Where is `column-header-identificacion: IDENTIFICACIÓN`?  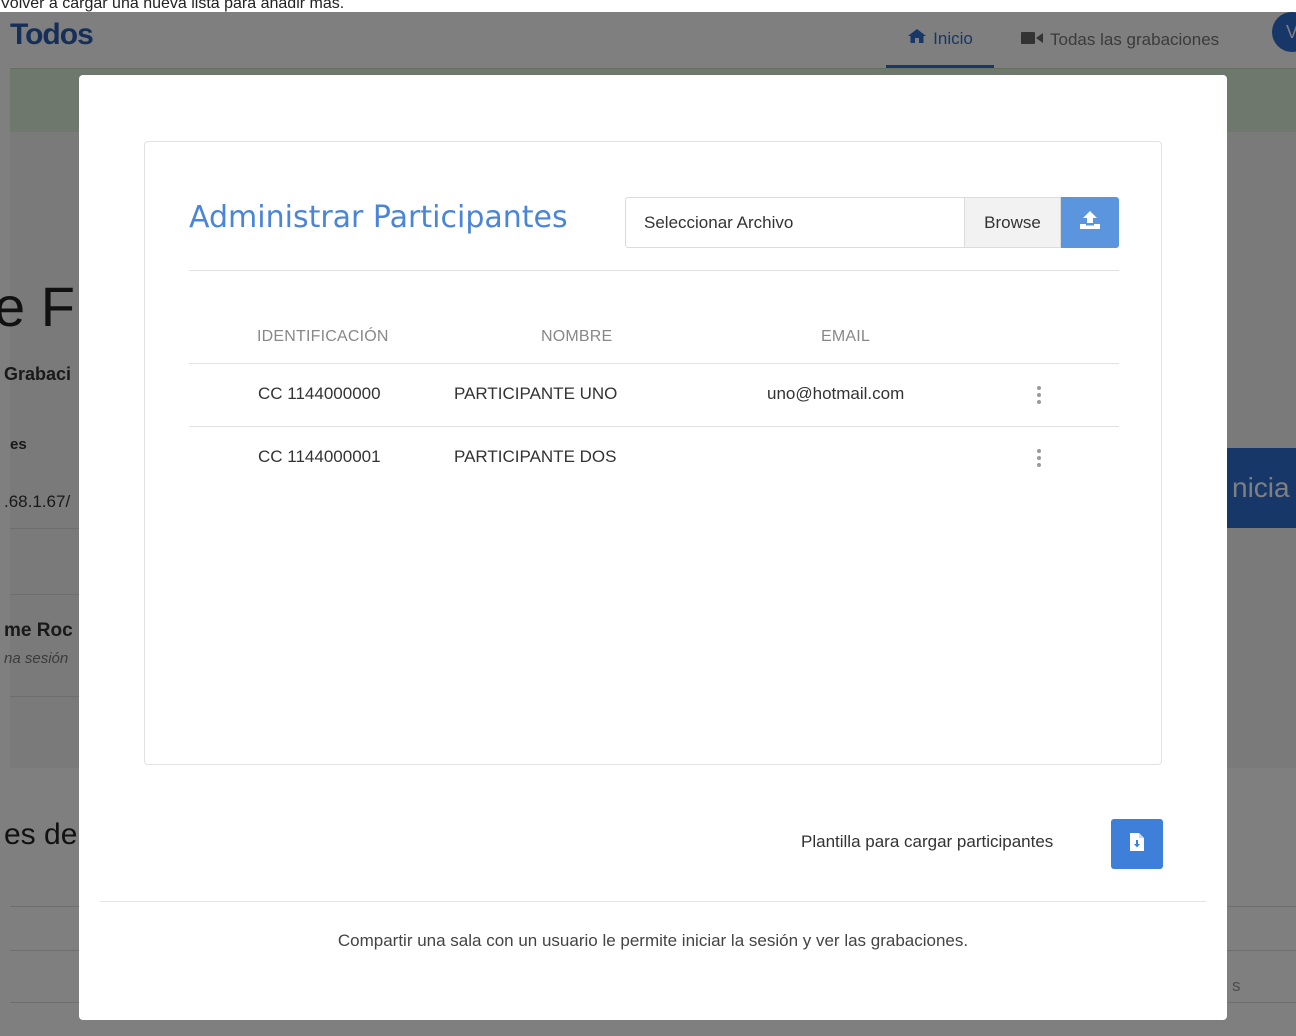
column-header-identificacion: IDENTIFICACIÓN is located at coordinates (323, 336).